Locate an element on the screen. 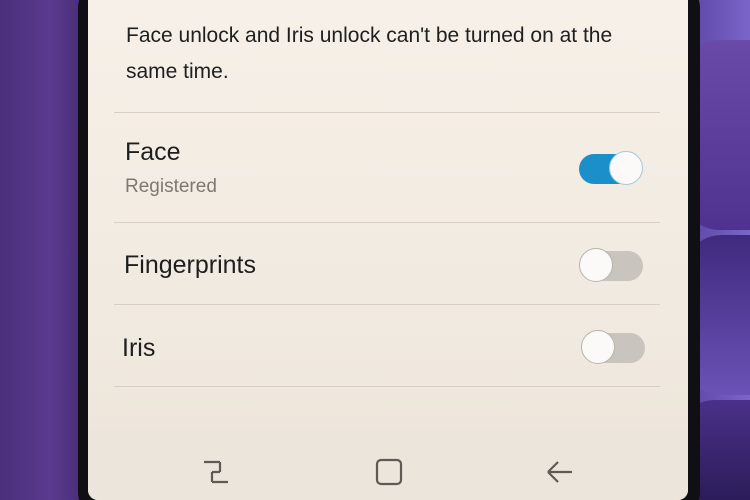 This screenshot has width=750, height=500. face-toggle is located at coordinates (611, 168).